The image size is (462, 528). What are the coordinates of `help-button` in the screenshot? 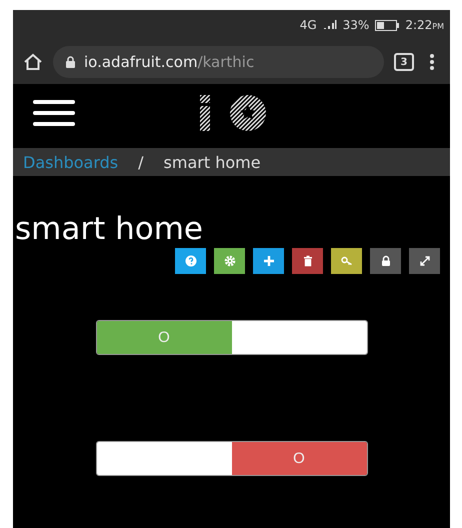 It's located at (190, 261).